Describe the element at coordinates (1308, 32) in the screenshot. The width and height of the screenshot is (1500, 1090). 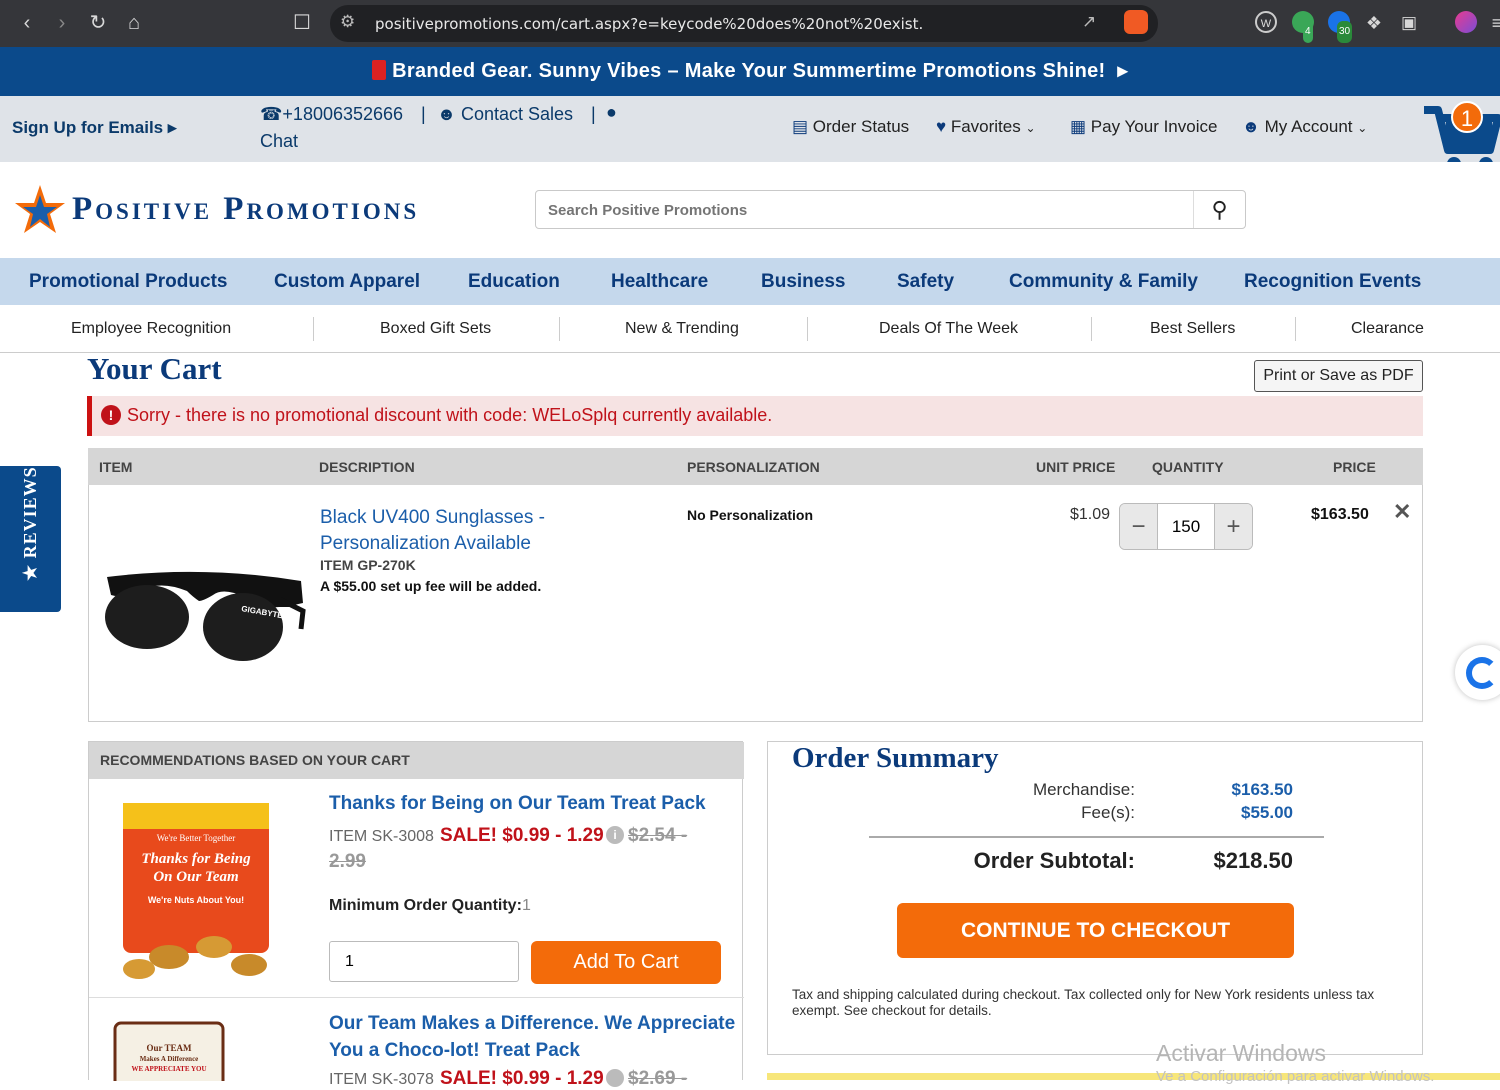
I see `ext-badge: 4` at that location.